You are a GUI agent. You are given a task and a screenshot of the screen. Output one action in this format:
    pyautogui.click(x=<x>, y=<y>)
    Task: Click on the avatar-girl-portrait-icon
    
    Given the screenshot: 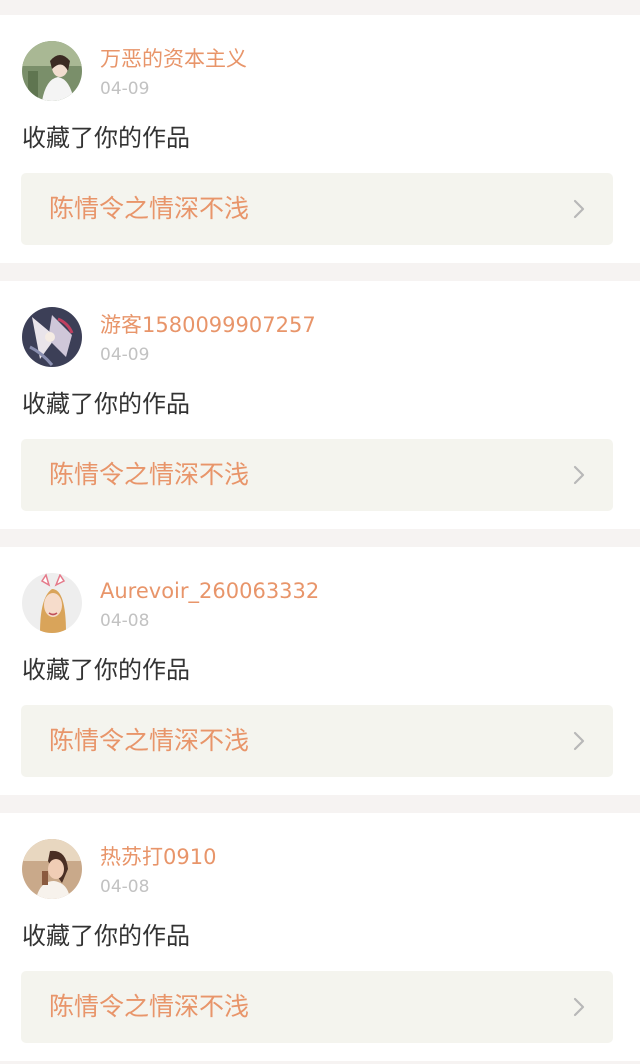 What is the action you would take?
    pyautogui.click(x=52, y=71)
    